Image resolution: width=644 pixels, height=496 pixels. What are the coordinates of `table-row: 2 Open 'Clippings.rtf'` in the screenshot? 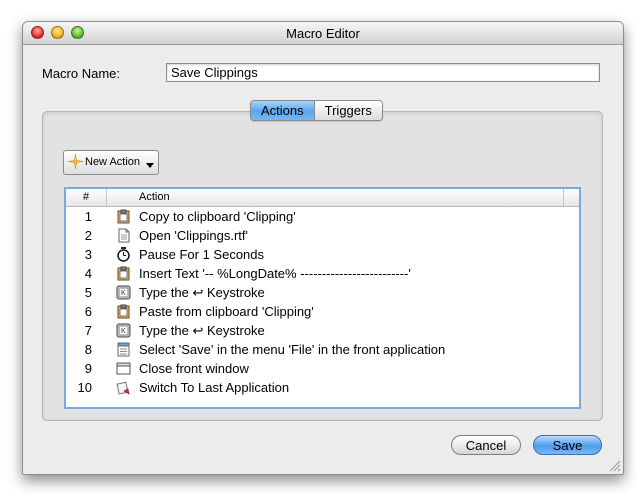 It's located at (322, 235).